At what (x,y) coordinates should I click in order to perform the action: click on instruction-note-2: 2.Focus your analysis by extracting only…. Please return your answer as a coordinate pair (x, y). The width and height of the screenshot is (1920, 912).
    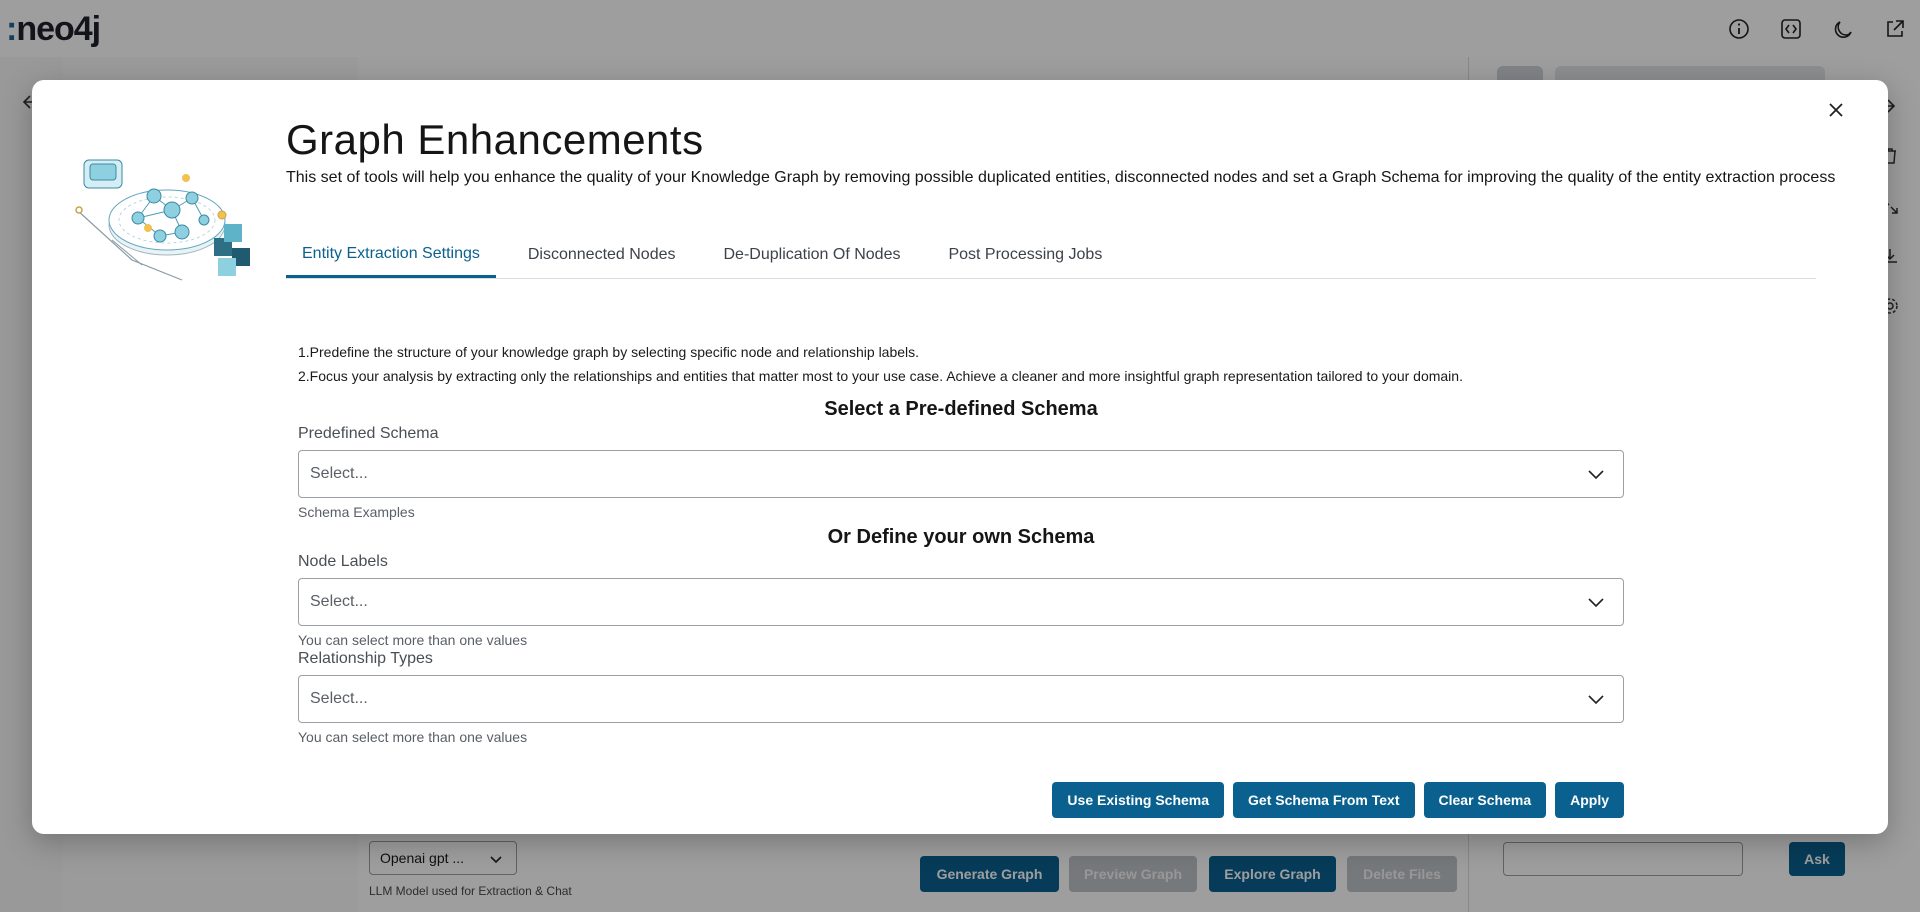
    Looking at the image, I should click on (880, 376).